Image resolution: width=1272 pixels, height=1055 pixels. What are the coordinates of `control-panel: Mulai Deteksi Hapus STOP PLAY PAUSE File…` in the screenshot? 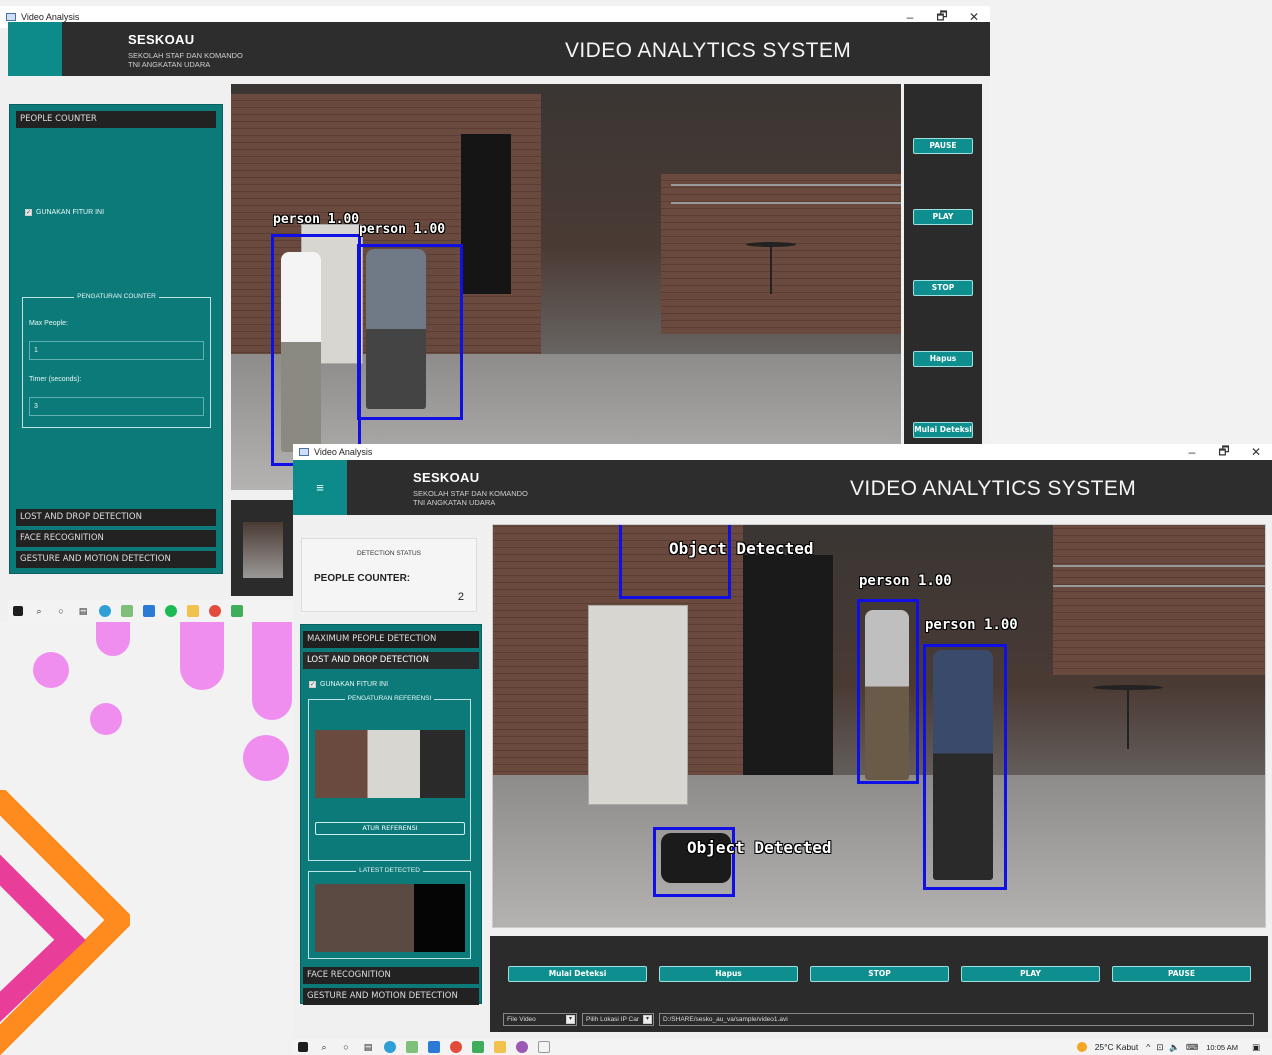 It's located at (879, 984).